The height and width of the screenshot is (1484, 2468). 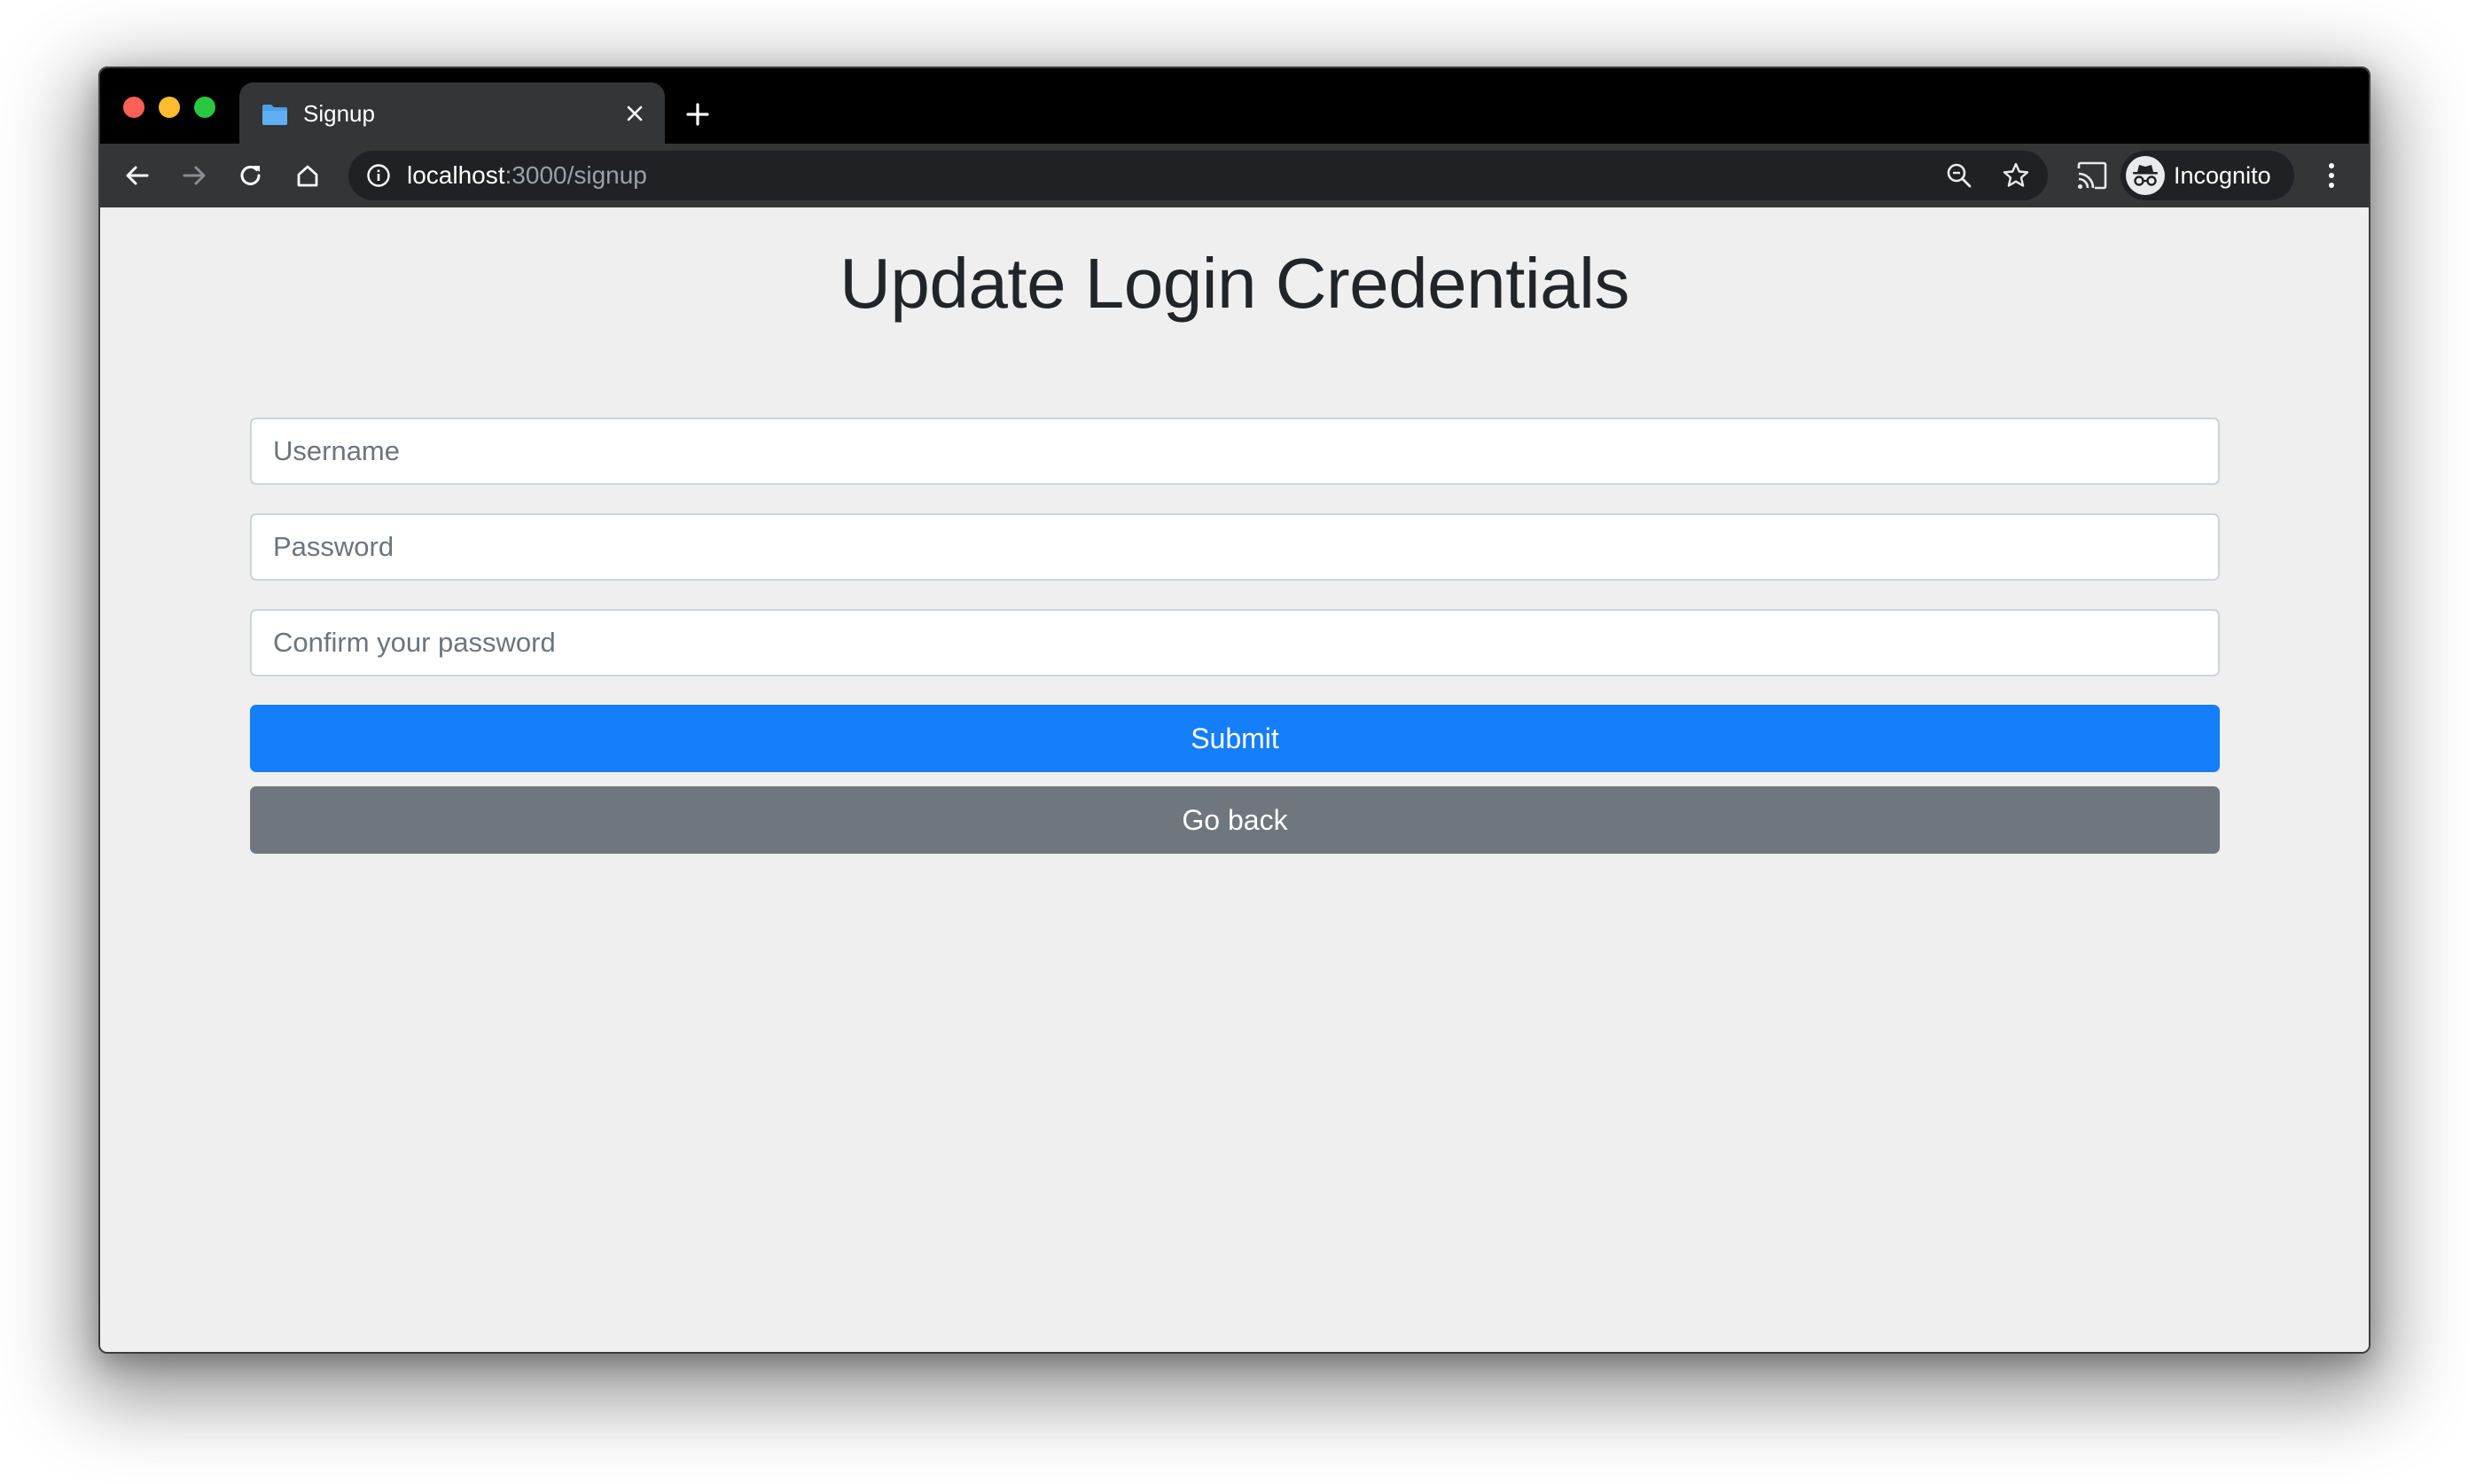 What do you see at coordinates (2092, 175) in the screenshot?
I see `cast-icon` at bounding box center [2092, 175].